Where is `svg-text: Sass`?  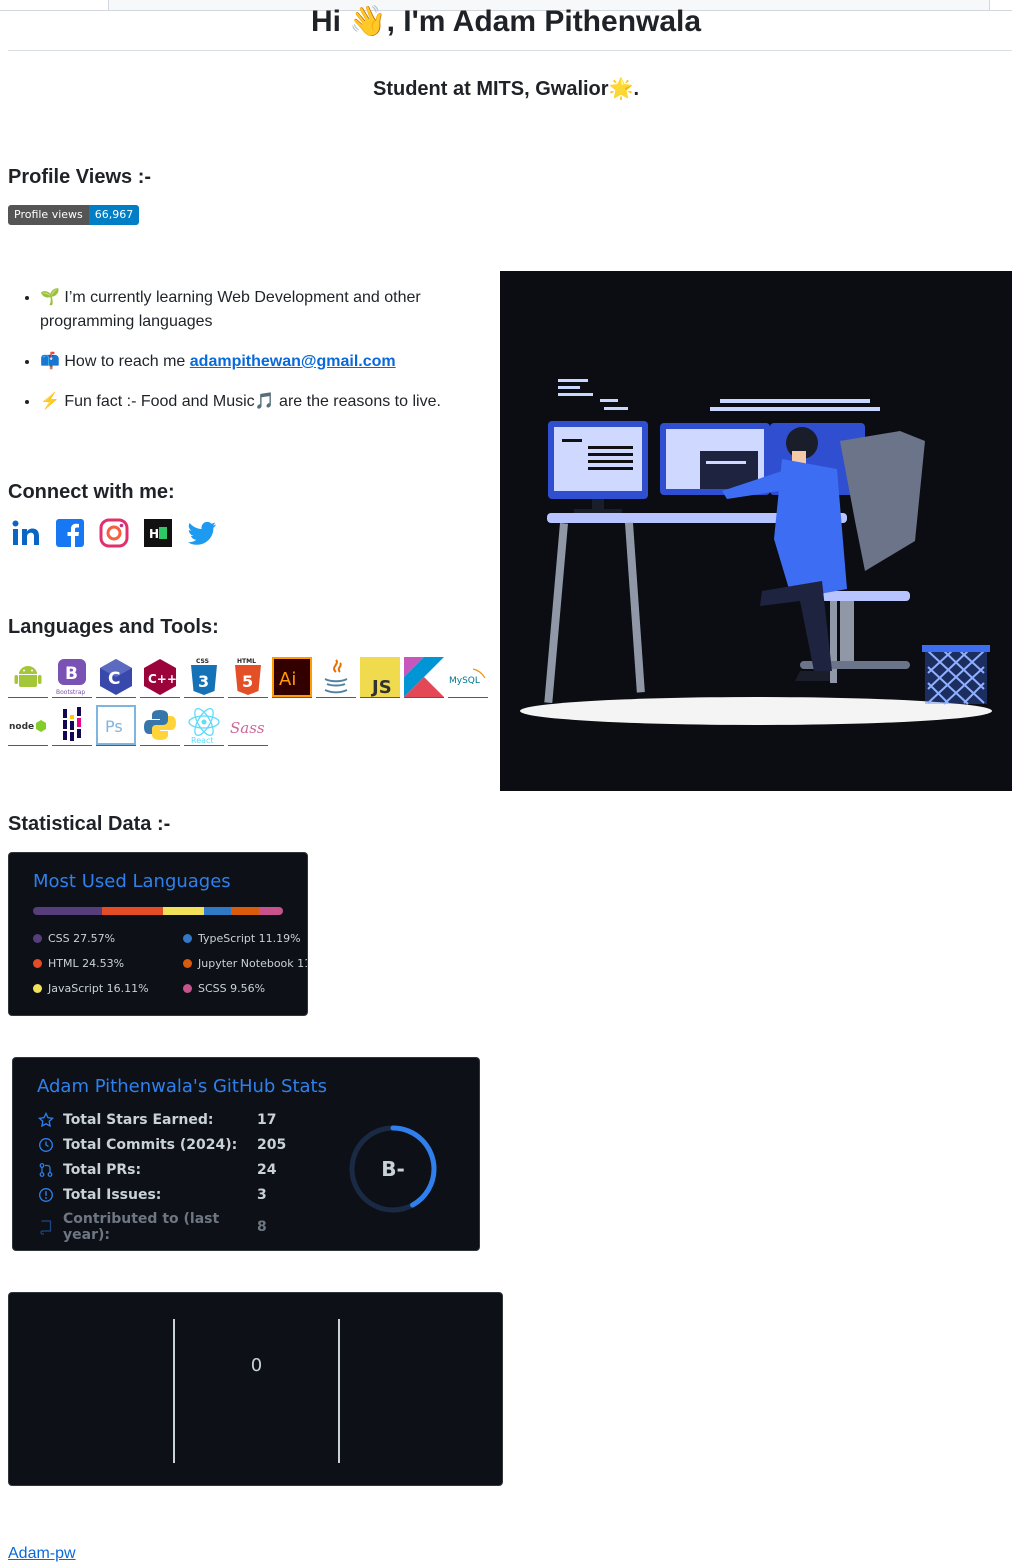 svg-text: Sass is located at coordinates (247, 728).